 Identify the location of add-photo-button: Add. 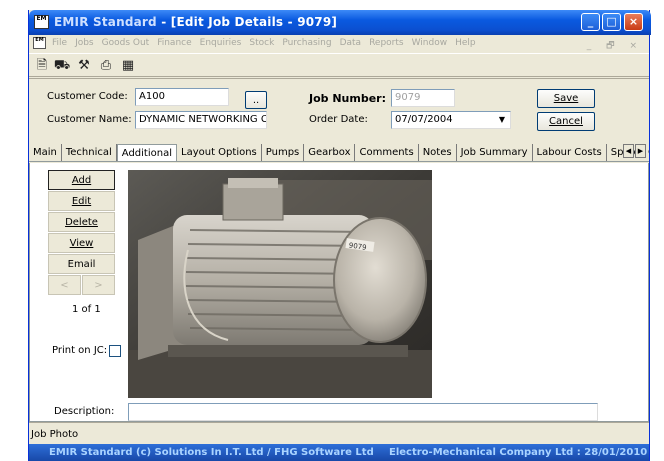
(81, 180).